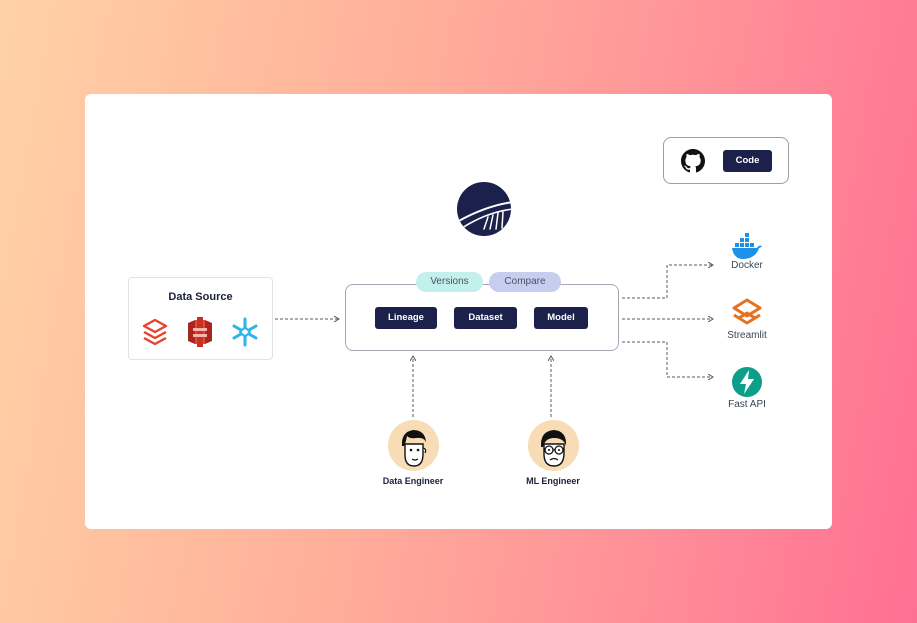 The image size is (917, 623). Describe the element at coordinates (561, 318) in the screenshot. I see `model-button: Model` at that location.